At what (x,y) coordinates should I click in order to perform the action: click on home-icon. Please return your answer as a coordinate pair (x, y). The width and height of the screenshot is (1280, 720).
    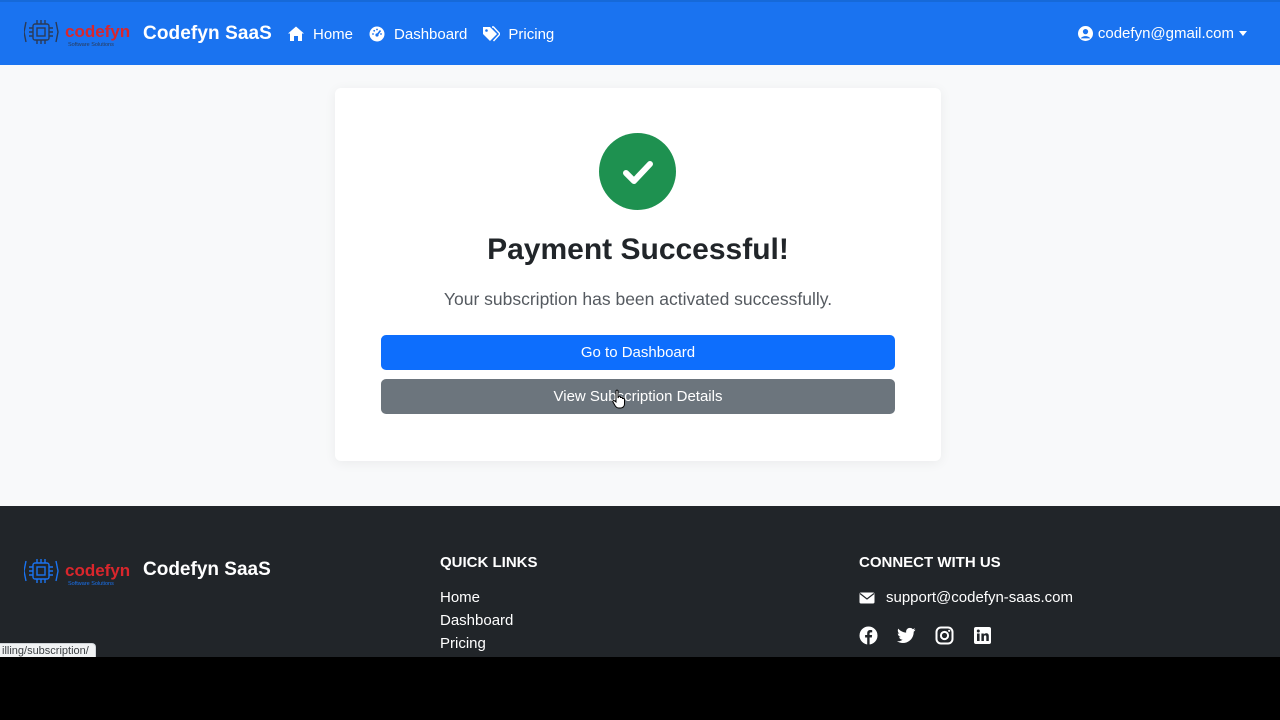
    Looking at the image, I should click on (296, 34).